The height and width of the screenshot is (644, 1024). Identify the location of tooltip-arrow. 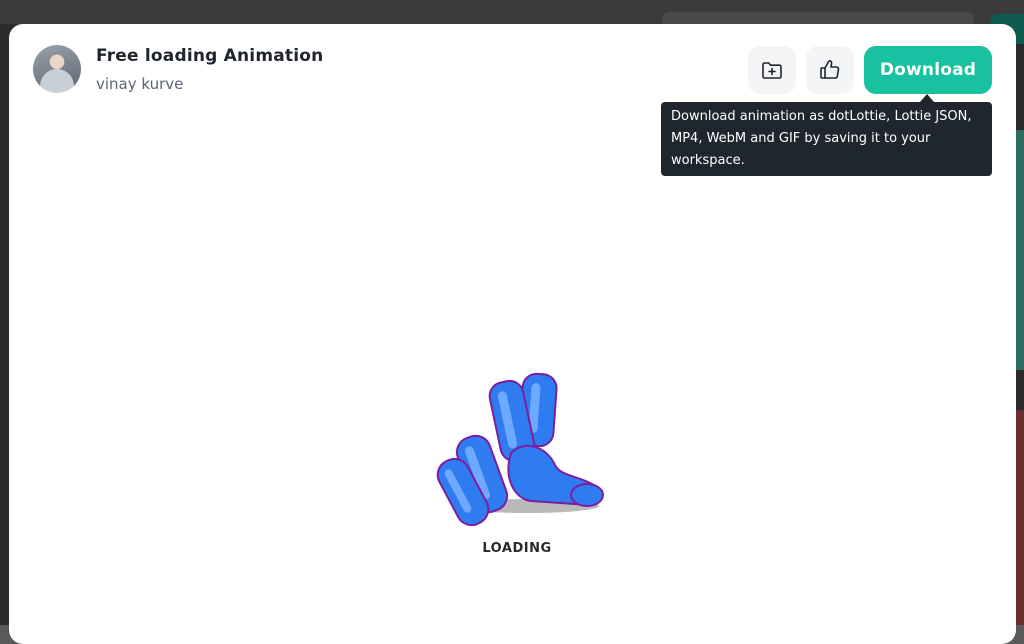
(927, 98).